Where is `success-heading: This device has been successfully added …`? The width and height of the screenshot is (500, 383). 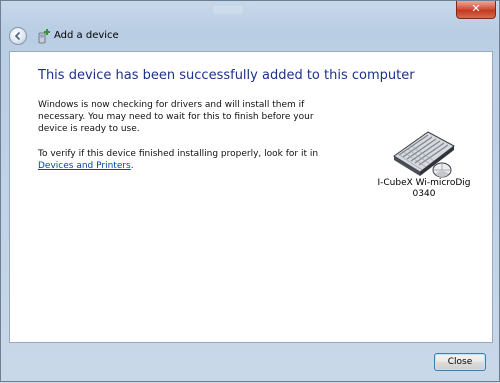
success-heading: This device has been successfully added … is located at coordinates (226, 75).